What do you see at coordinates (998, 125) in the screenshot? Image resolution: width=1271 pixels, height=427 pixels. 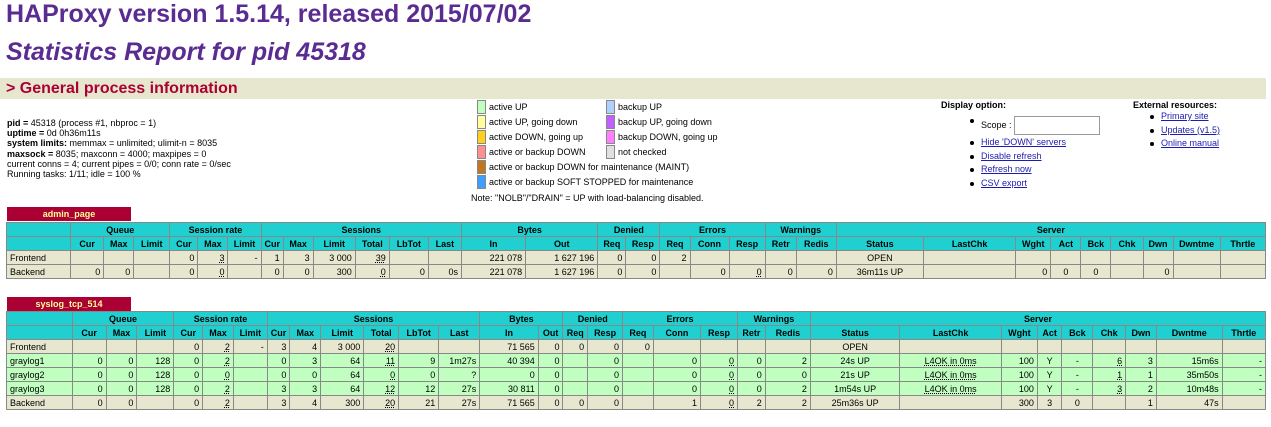 I see `scope-label: Scope :` at bounding box center [998, 125].